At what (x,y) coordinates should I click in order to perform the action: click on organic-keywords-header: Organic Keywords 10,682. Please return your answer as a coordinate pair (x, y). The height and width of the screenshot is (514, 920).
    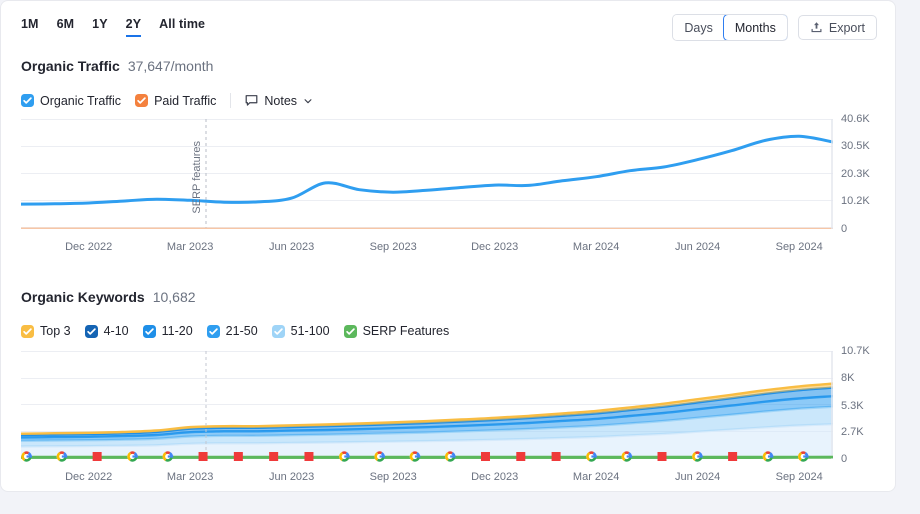
    Looking at the image, I should click on (108, 297).